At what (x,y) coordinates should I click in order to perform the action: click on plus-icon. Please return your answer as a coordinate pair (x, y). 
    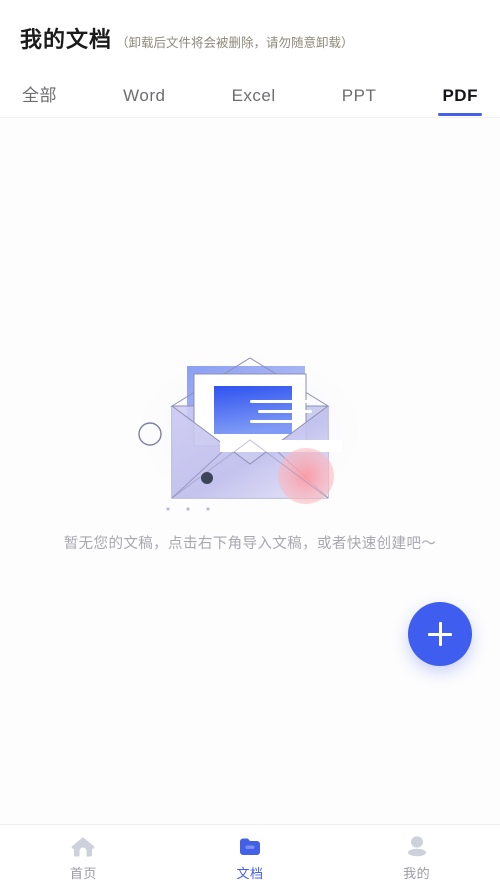
    Looking at the image, I should click on (440, 634).